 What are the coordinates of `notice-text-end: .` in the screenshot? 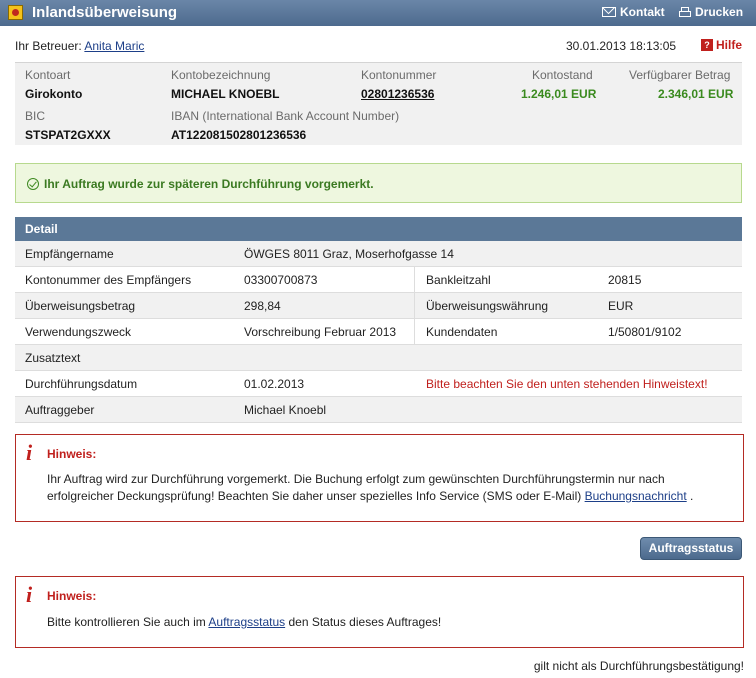 It's located at (690, 496).